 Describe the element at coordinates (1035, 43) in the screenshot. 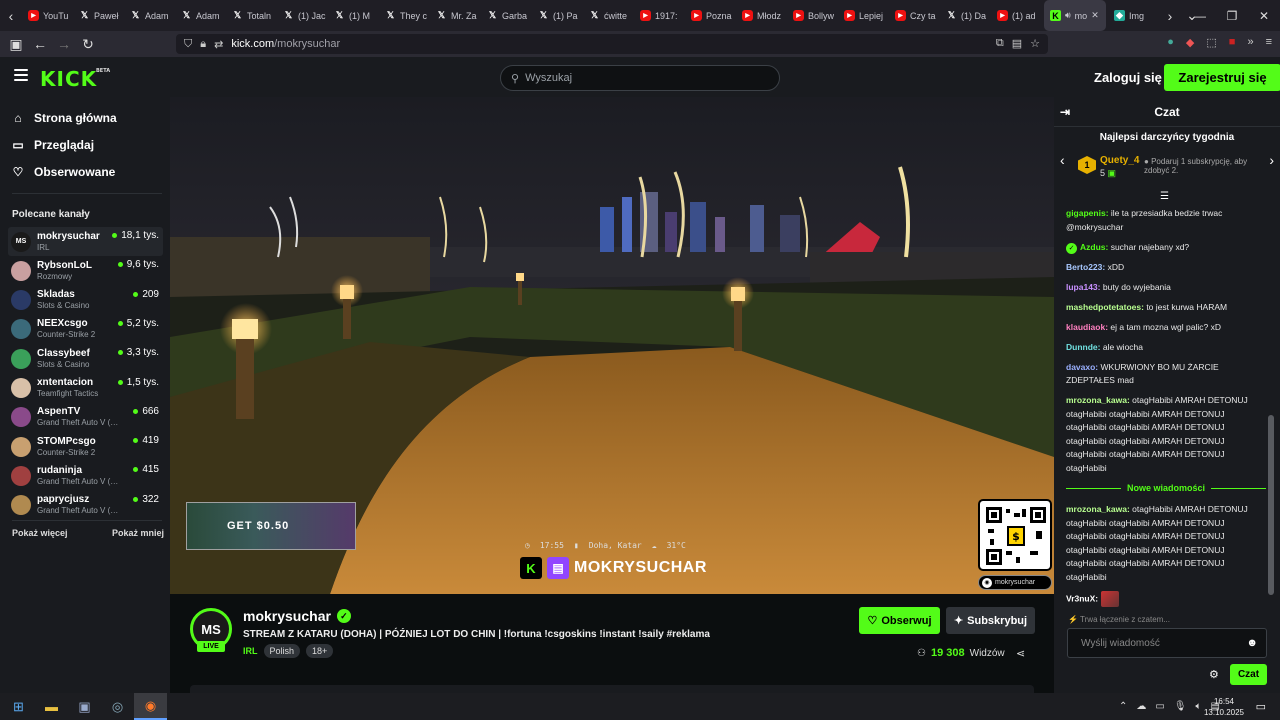

I see `bookmark-star-icon: ☆` at that location.